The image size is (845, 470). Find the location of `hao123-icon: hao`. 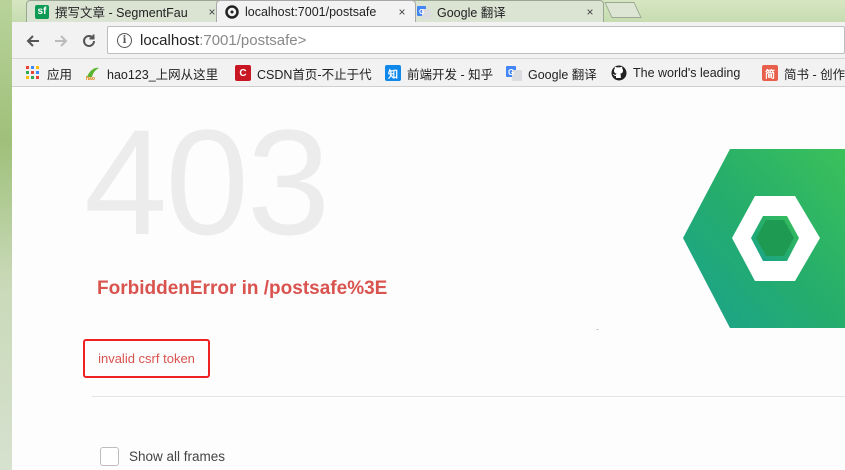

hao123-icon: hao is located at coordinates (93, 73).